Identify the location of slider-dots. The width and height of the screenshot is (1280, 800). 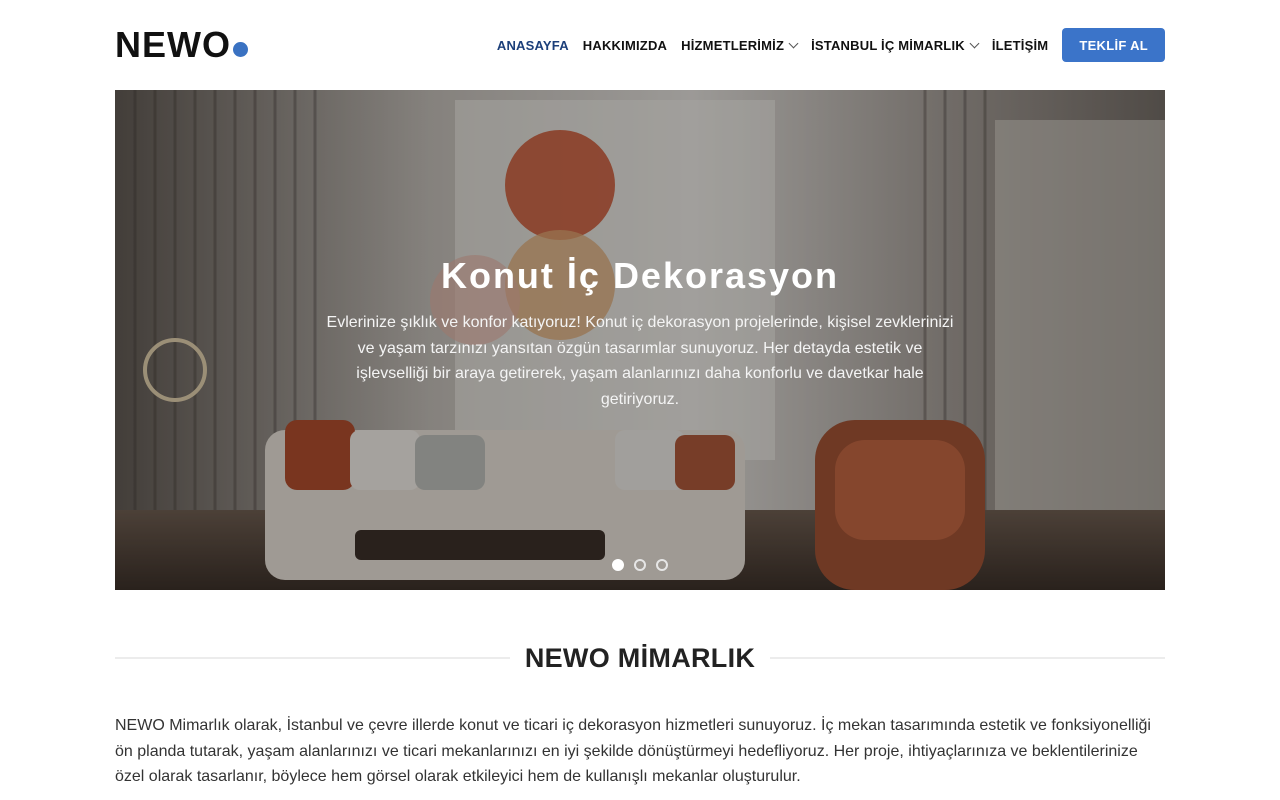
(640, 565).